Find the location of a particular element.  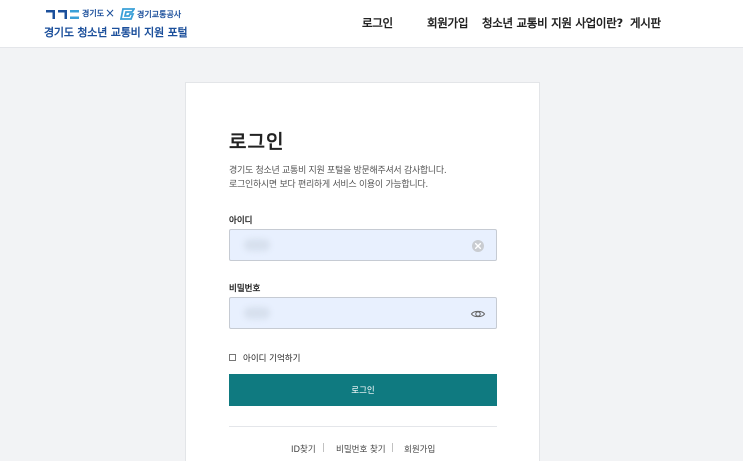

divider is located at coordinates (363, 426).